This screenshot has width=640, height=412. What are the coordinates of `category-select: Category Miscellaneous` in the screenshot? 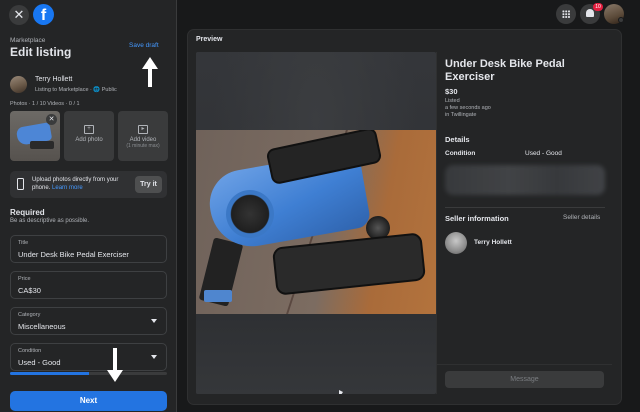 It's located at (88, 321).